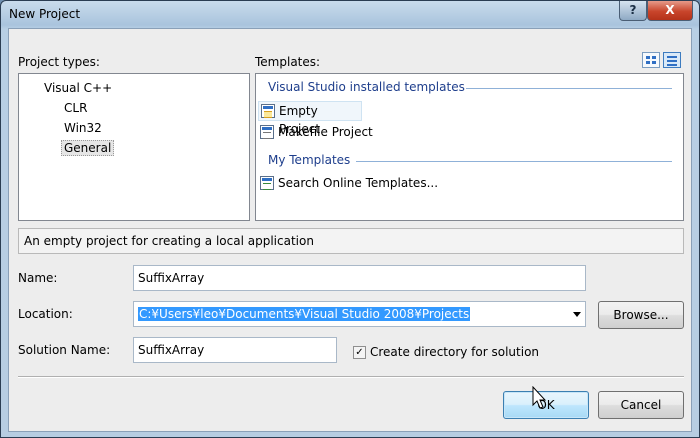  Describe the element at coordinates (309, 160) in the screenshot. I see `group-heading-my-templates: My Templates` at that location.